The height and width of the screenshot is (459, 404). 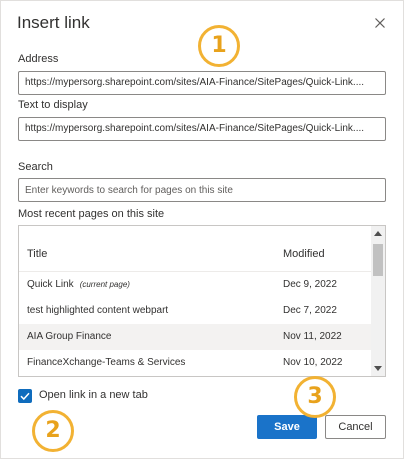 I want to click on recent-pages-label: Most recent pages on this site, so click(x=91, y=214).